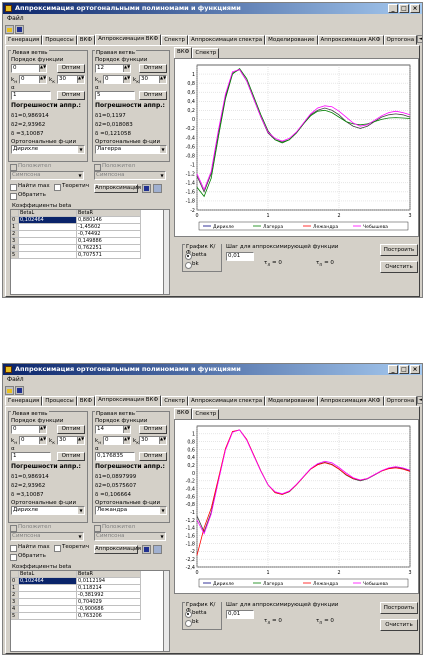  I want to click on tab-5: Аппроксимация спектра, so click(227, 40).